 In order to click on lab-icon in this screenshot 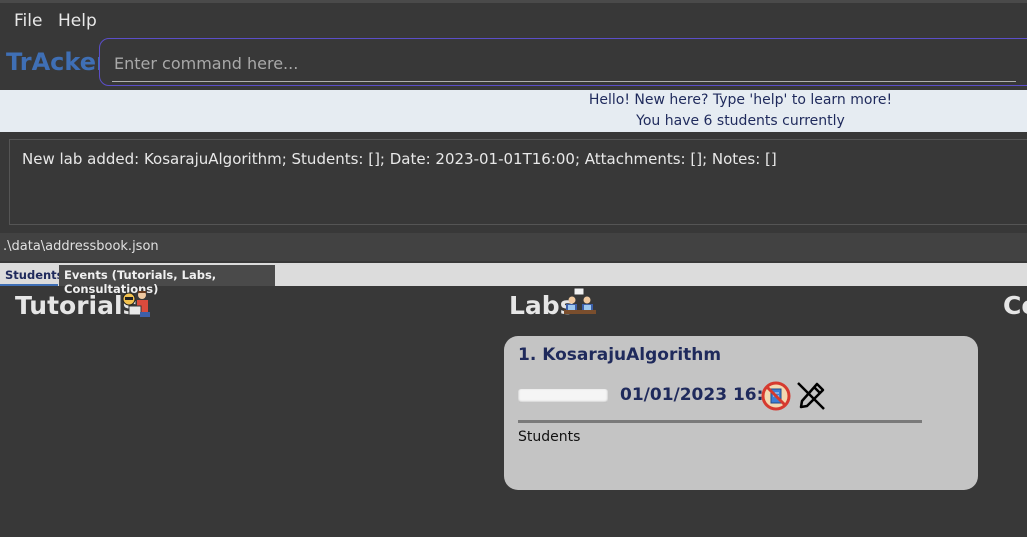, I will do `click(580, 300)`.